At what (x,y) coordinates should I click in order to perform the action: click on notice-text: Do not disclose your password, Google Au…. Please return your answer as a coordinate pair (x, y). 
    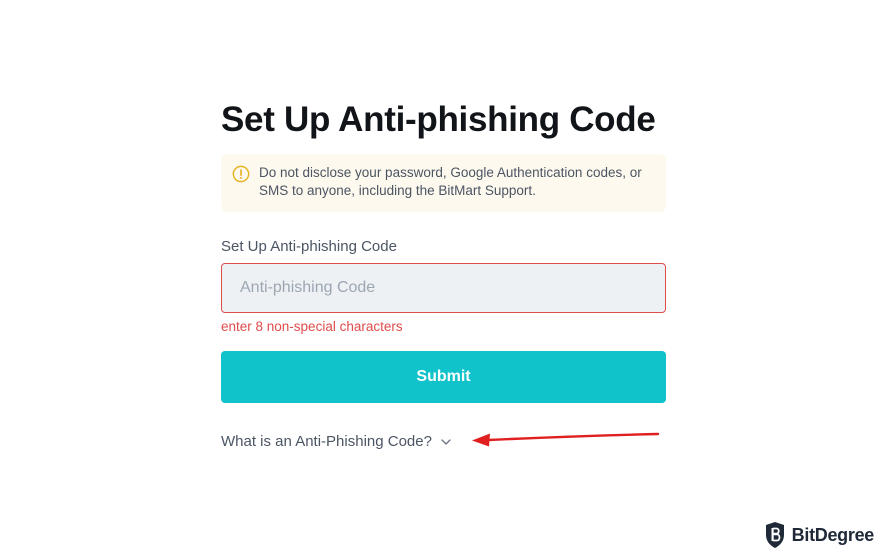
    Looking at the image, I should click on (450, 181).